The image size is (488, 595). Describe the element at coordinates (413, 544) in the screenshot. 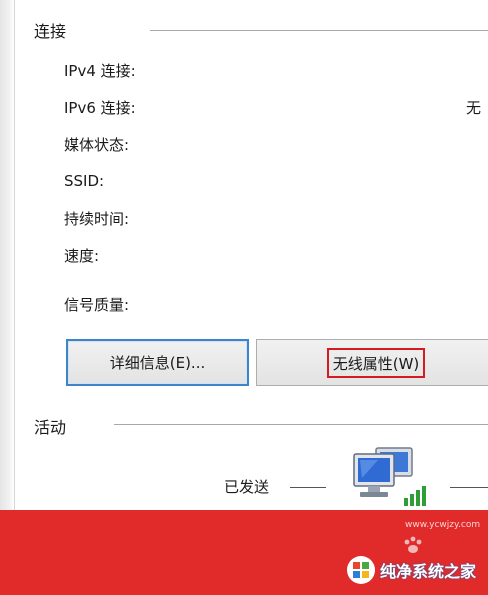

I see `paw-icon` at that location.